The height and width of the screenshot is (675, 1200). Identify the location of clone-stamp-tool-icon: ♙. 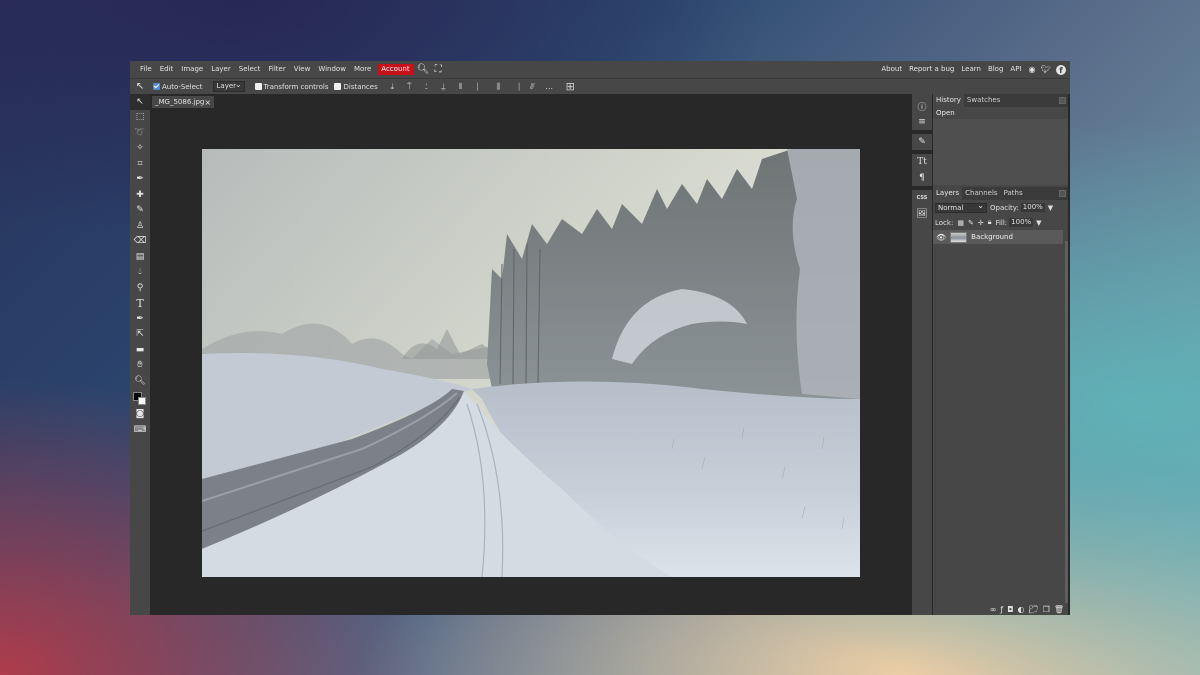
(140, 226).